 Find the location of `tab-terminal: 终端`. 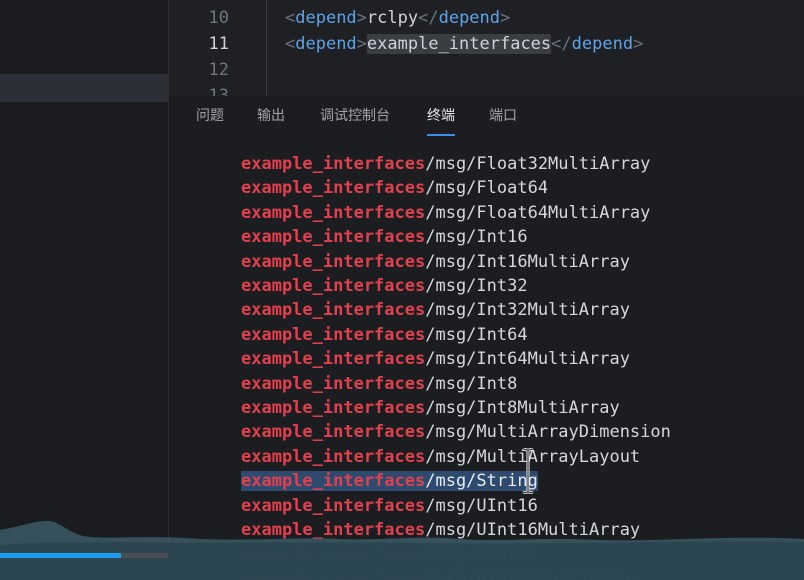

tab-terminal: 终端 is located at coordinates (441, 121).